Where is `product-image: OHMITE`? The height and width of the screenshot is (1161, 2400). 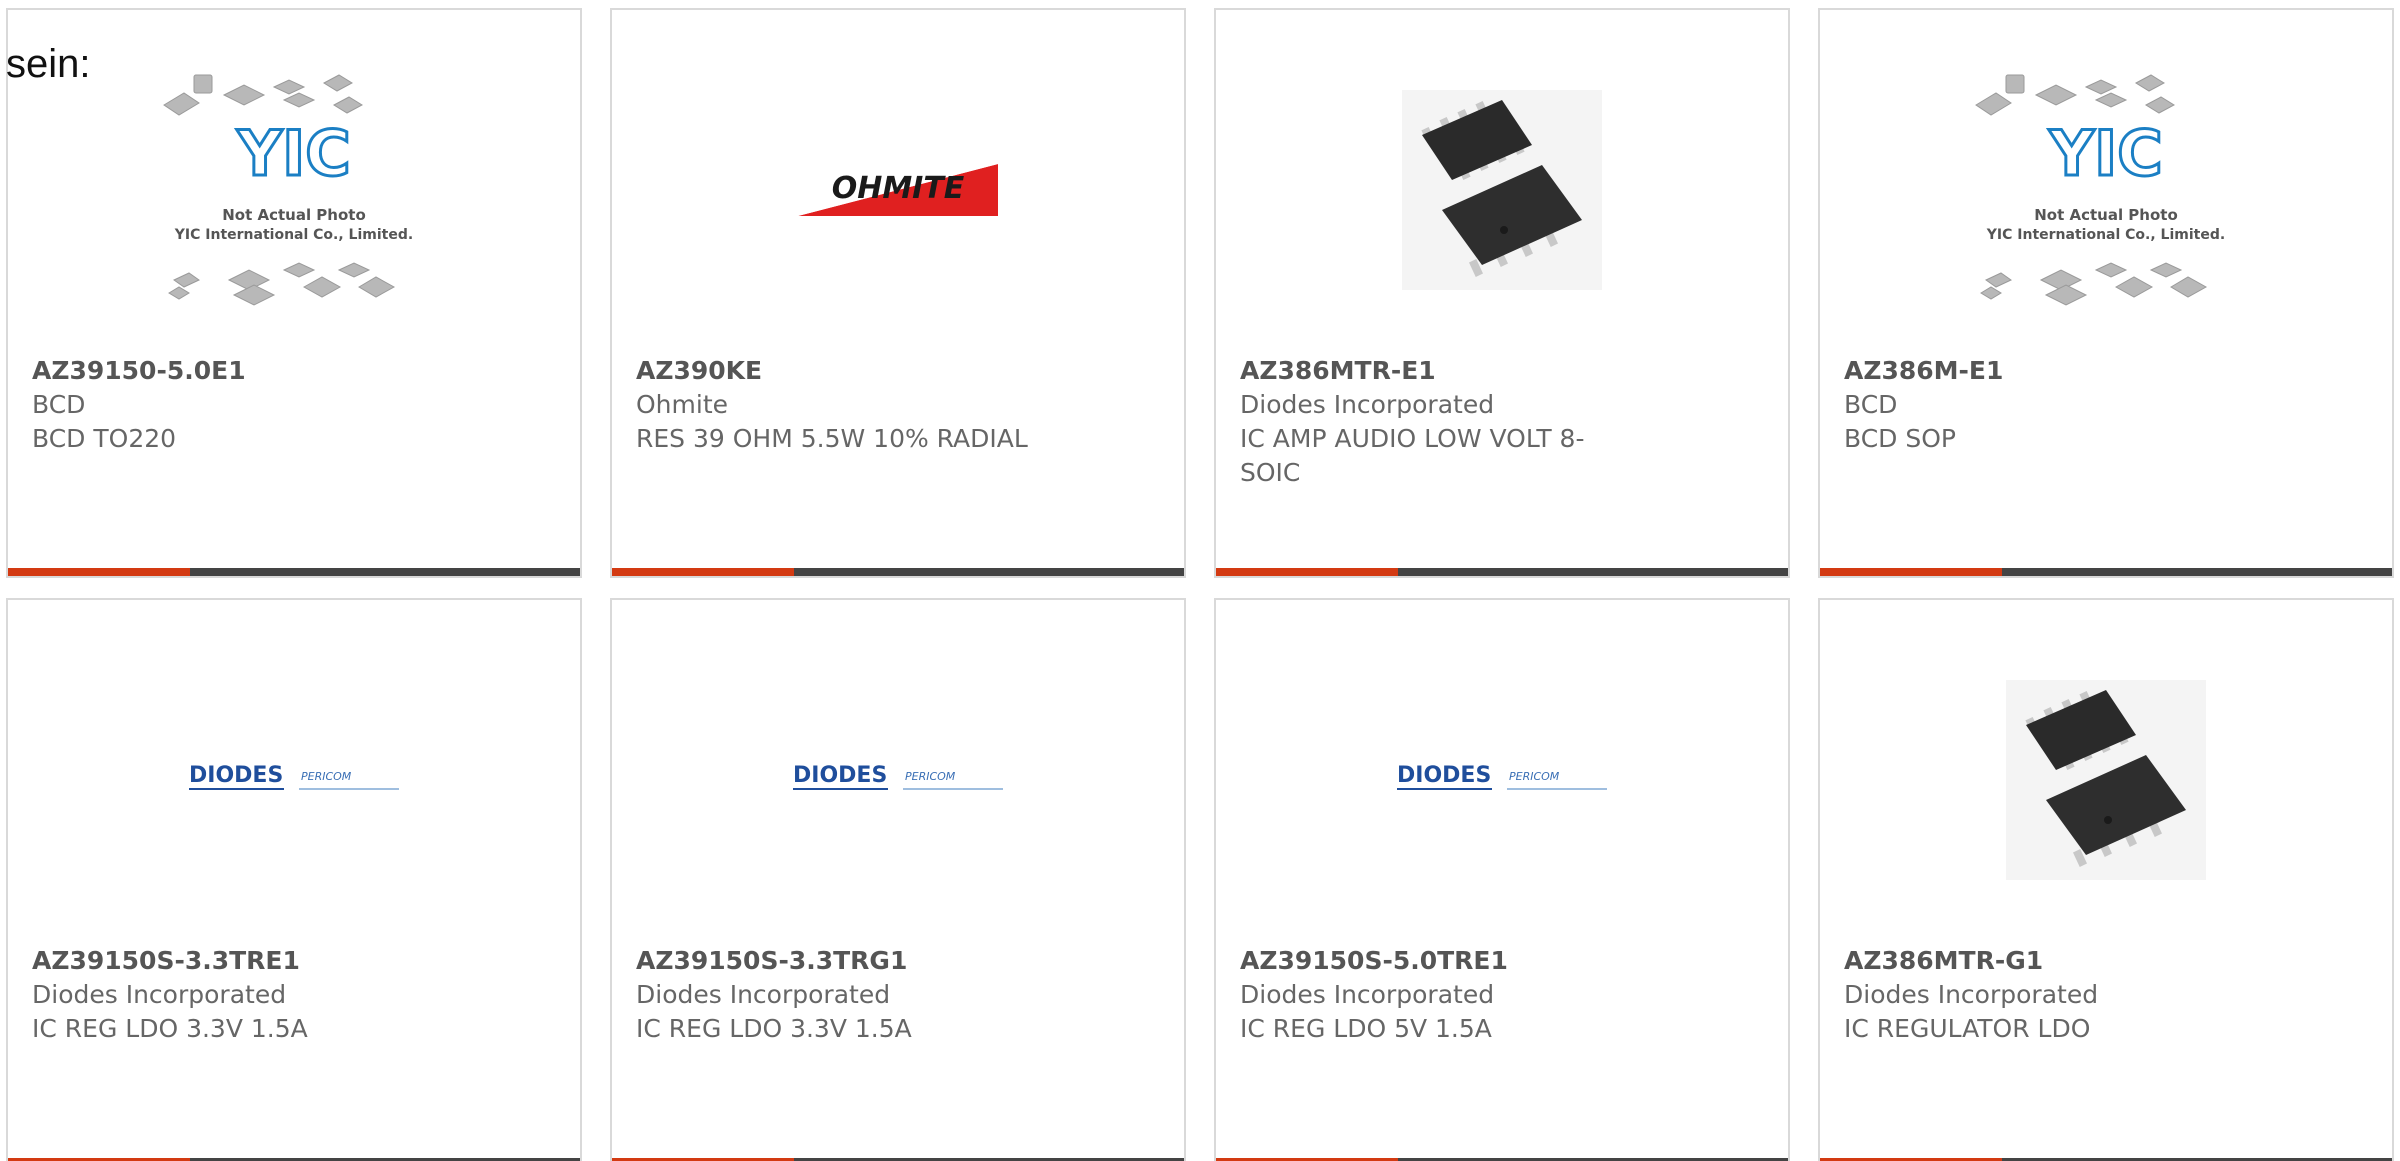 product-image: OHMITE is located at coordinates (898, 190).